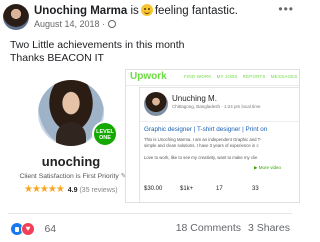 Image resolution: width=320 pixels, height=242 pixels. What do you see at coordinates (286, 9) in the screenshot?
I see `more-options-icon: •••` at bounding box center [286, 9].